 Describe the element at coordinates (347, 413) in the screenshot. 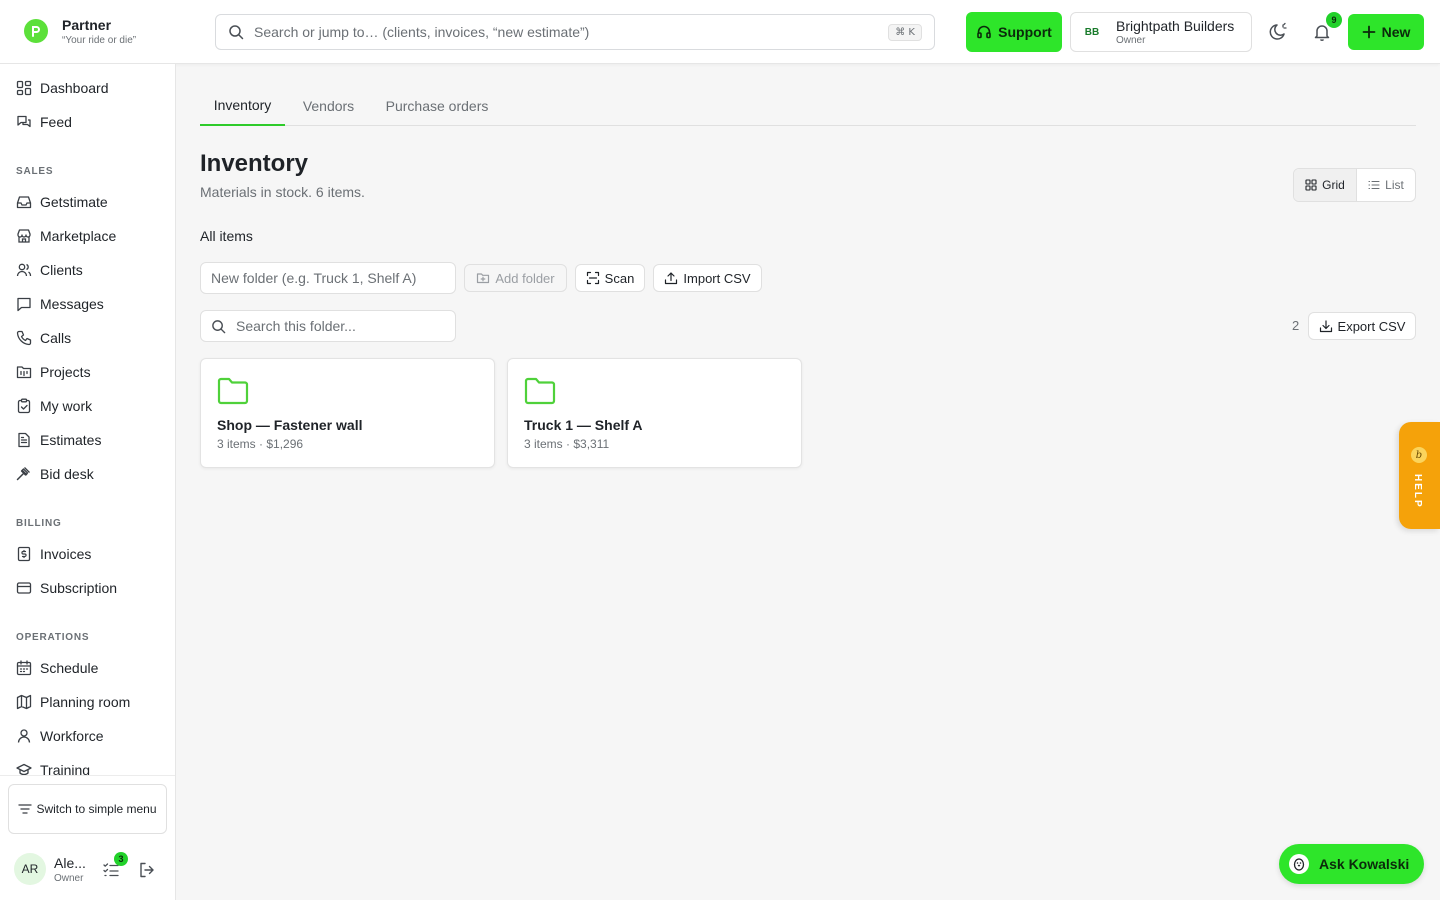

I see `folder-card: Shop — Fastener wall 3 items · $1,296` at that location.